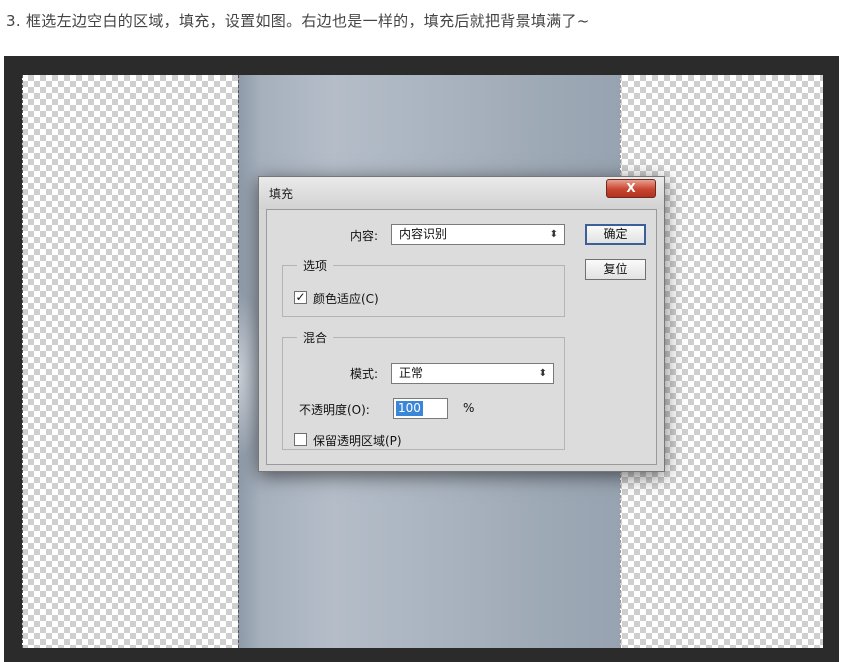 Image resolution: width=841 pixels, height=662 pixels. What do you see at coordinates (298, 21) in the screenshot?
I see `tutorial-caption: 3. 框选左边空白的区域，填充，设置如图。右边也是一样的，填充后就把背景填满了~` at bounding box center [298, 21].